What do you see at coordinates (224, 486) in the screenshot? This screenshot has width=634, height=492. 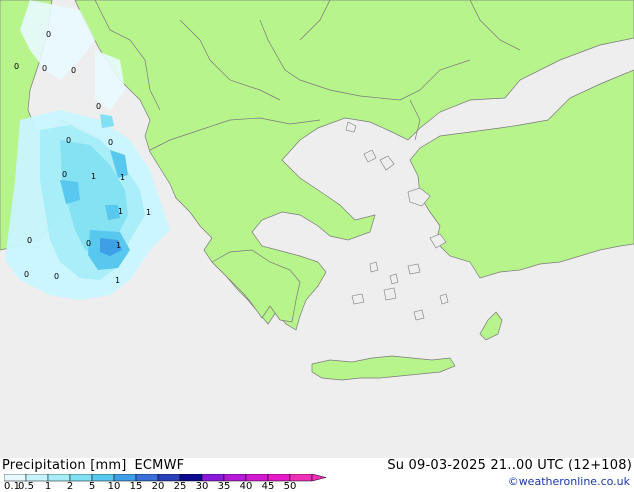 I see `color-scale-tick-label: 35` at bounding box center [224, 486].